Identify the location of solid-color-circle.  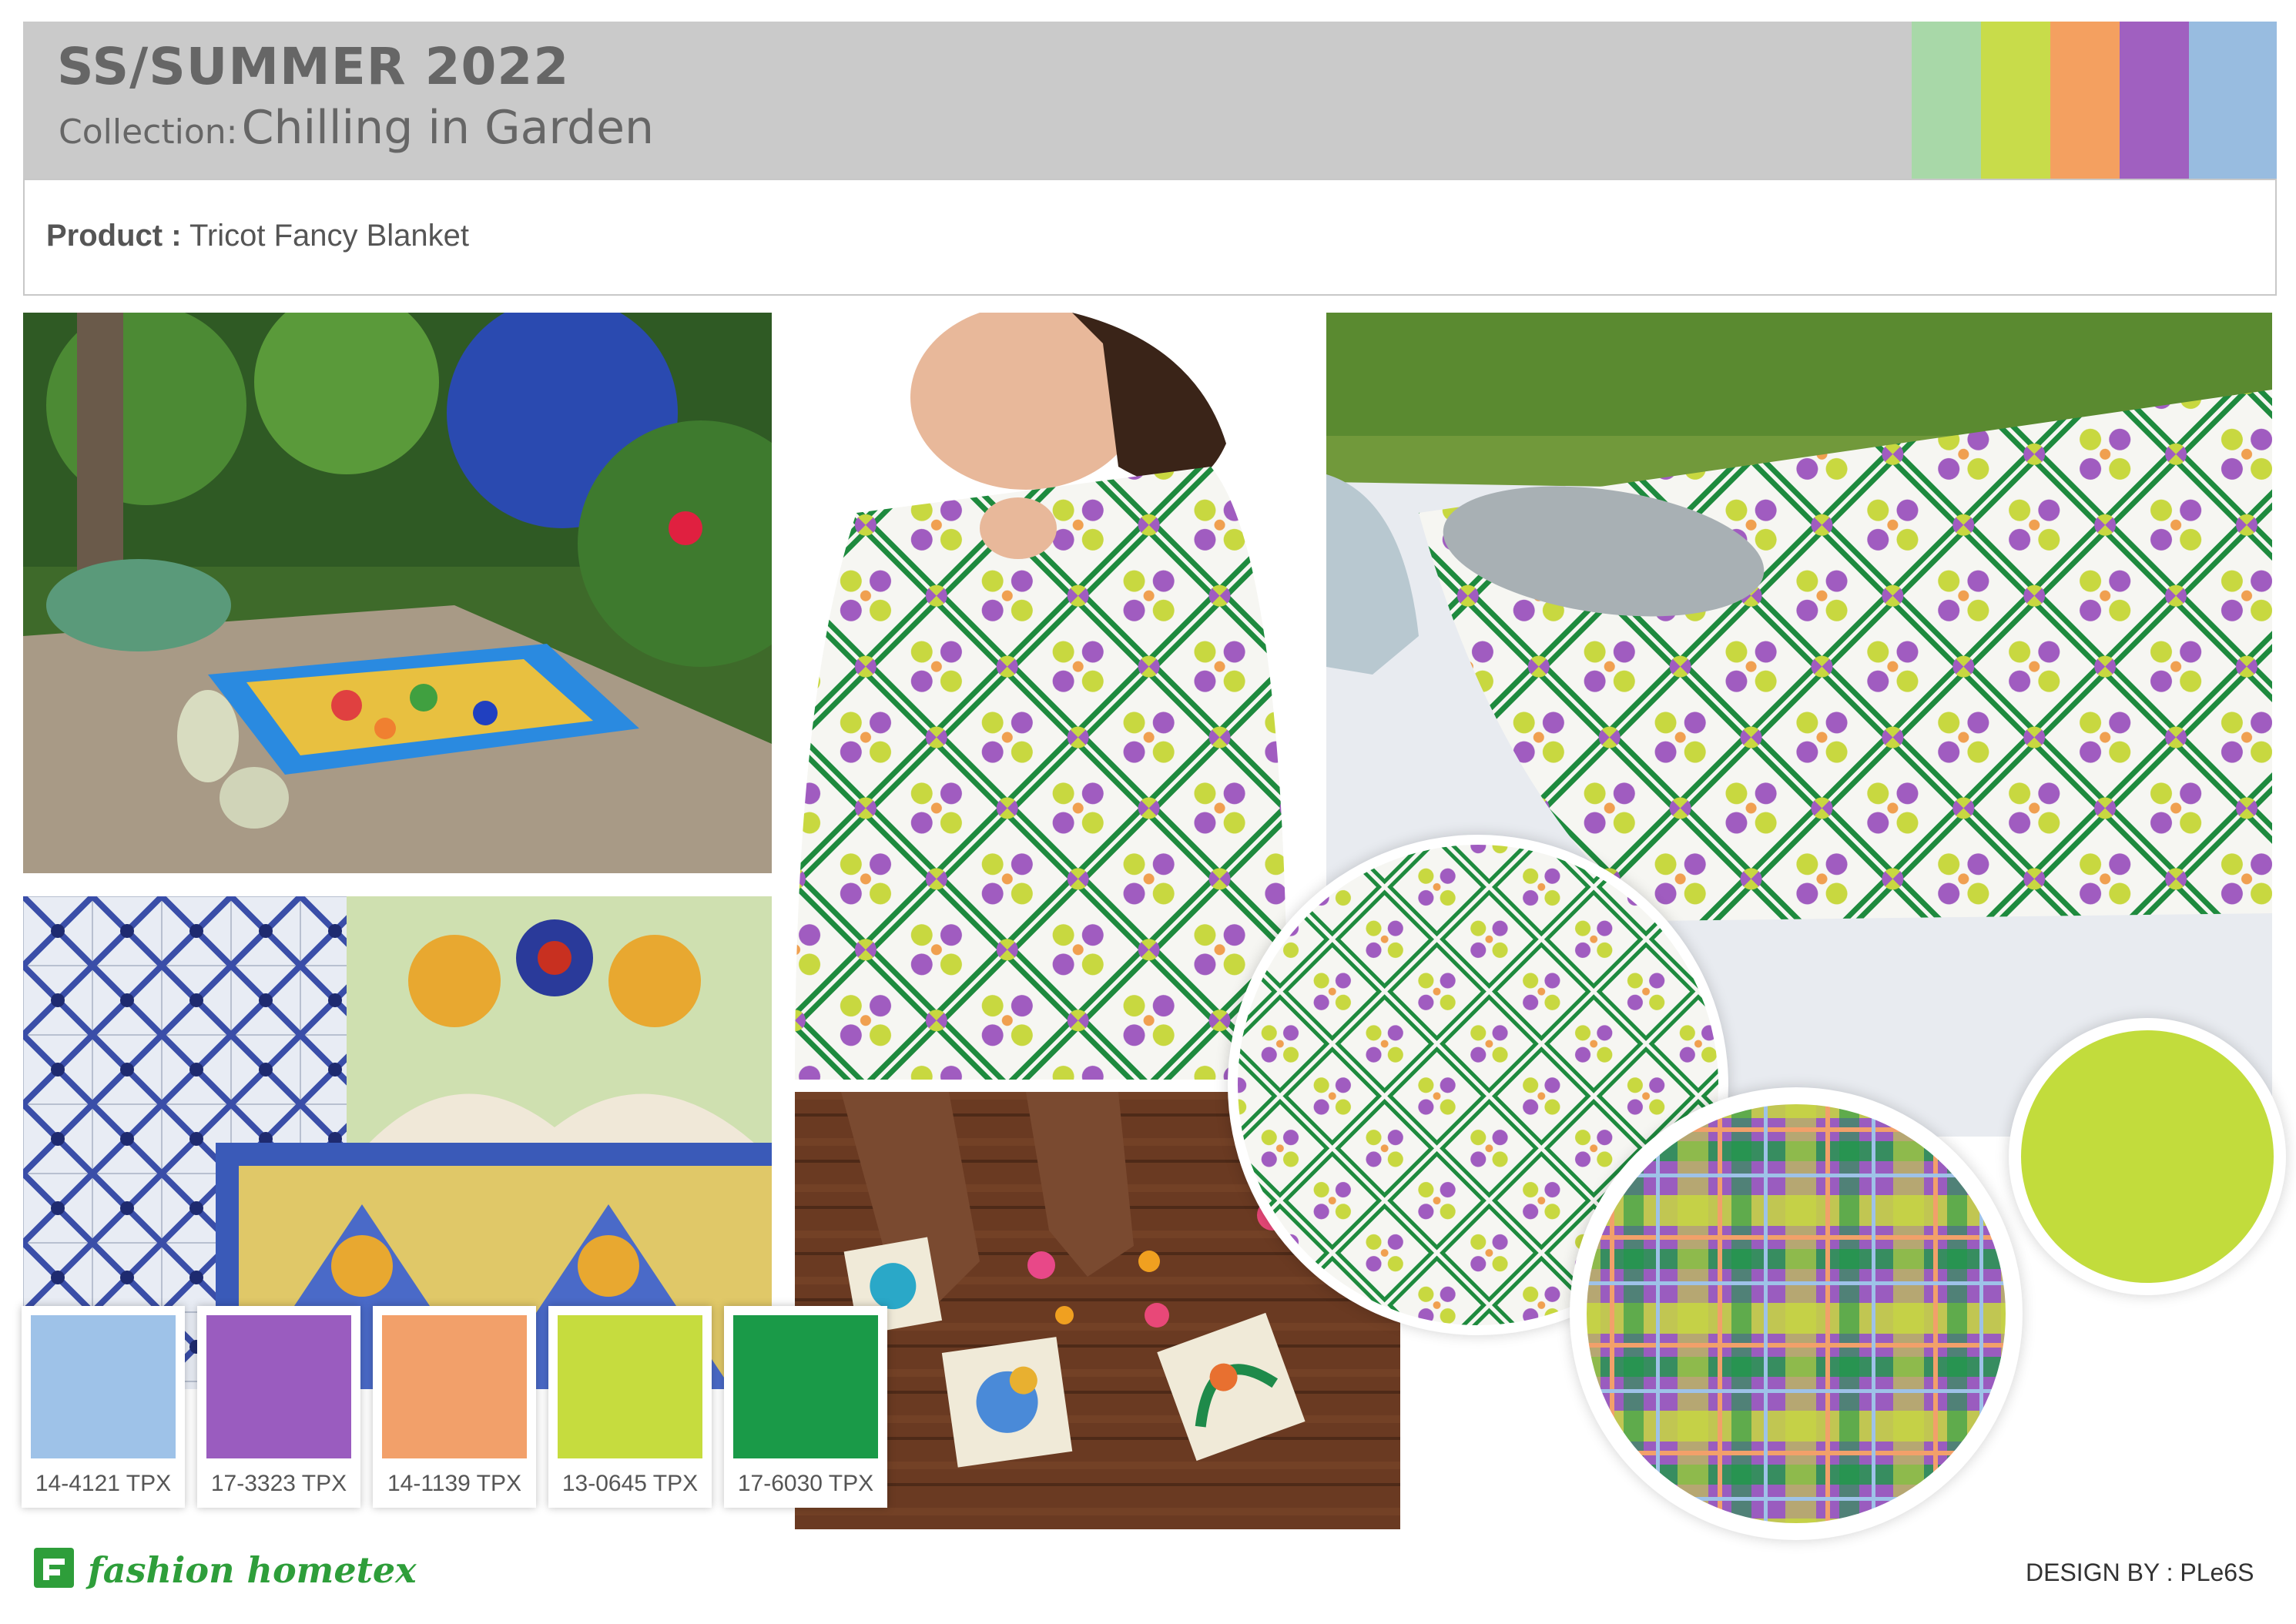
(2147, 1156).